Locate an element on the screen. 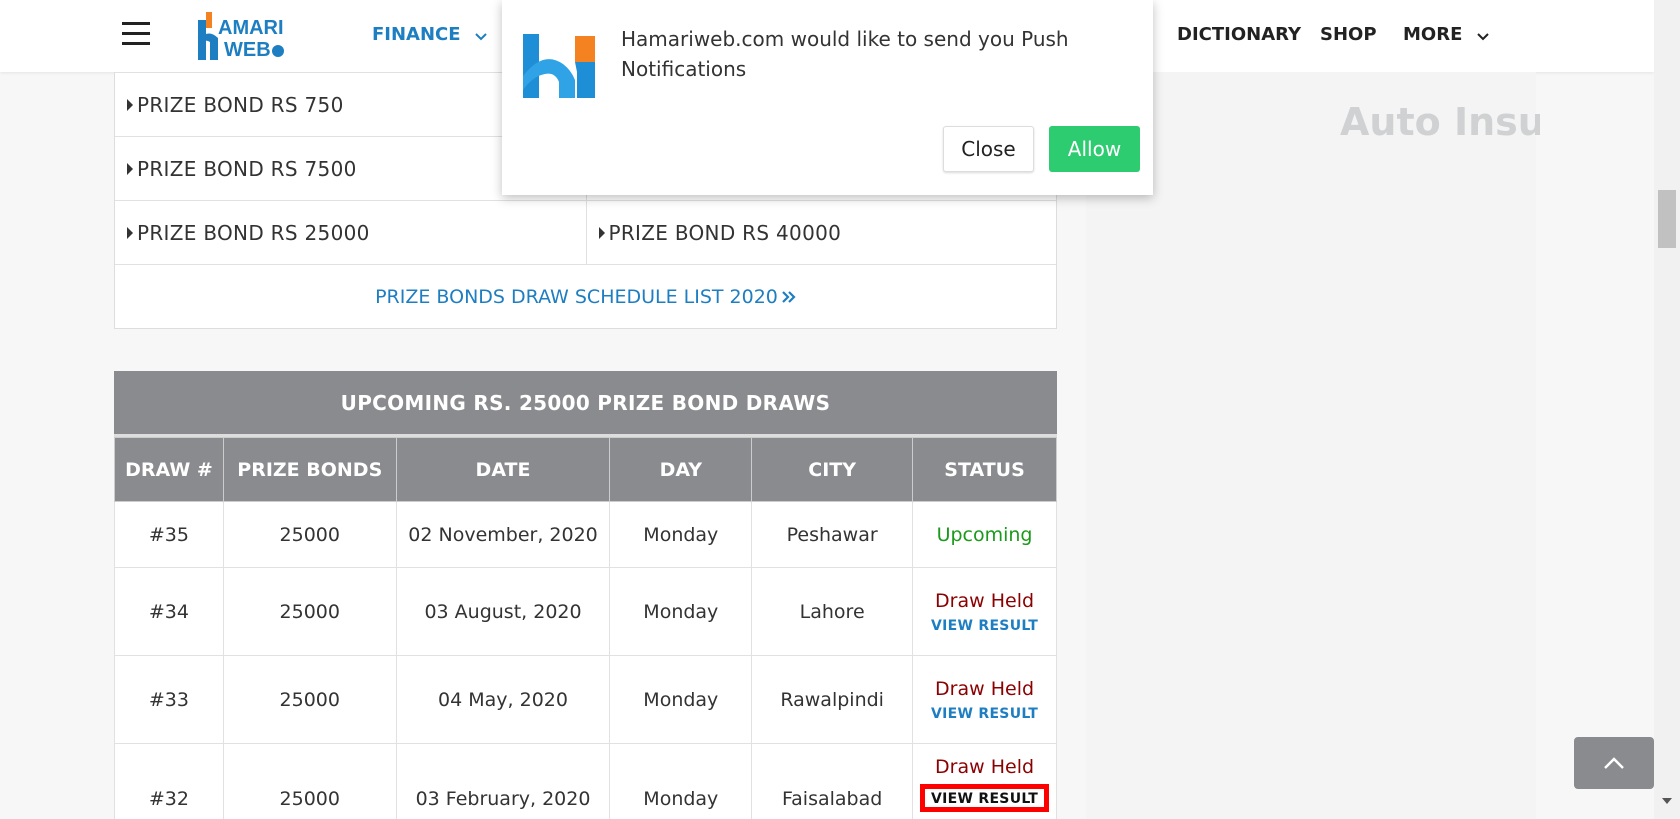  link-label: PRIZE BOND RS 750 is located at coordinates (240, 104).